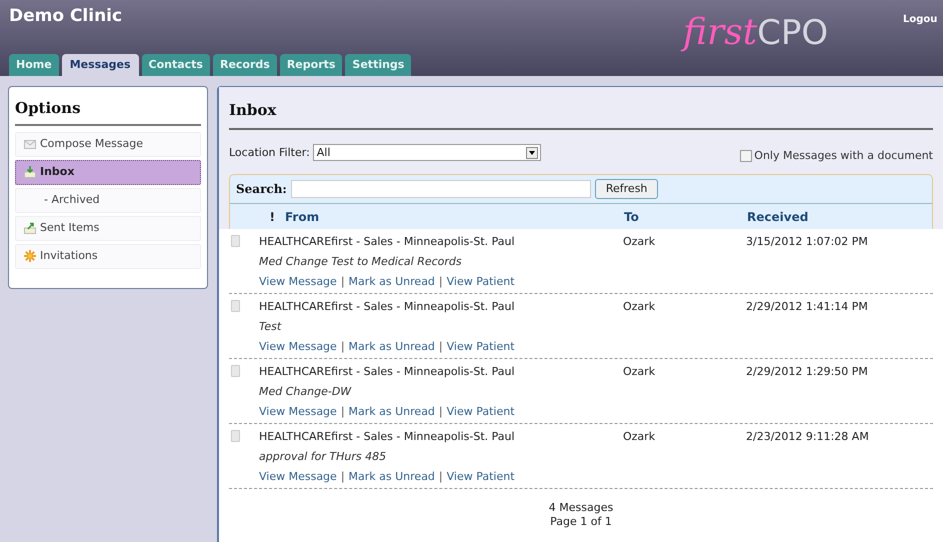 Image resolution: width=943 pixels, height=542 pixels. I want to click on sidebar-item: Inbox, so click(108, 172).